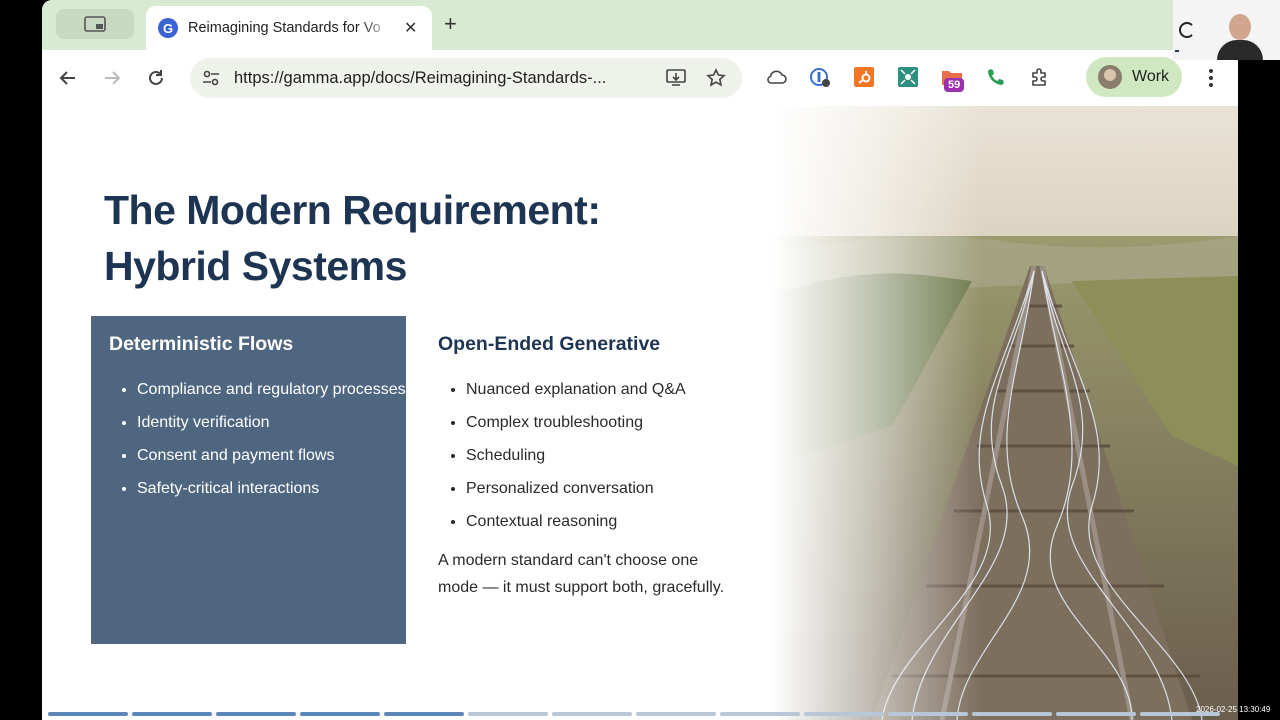 The image size is (1280, 720). What do you see at coordinates (864, 77) in the screenshot?
I see `hubspot-extension-icon` at bounding box center [864, 77].